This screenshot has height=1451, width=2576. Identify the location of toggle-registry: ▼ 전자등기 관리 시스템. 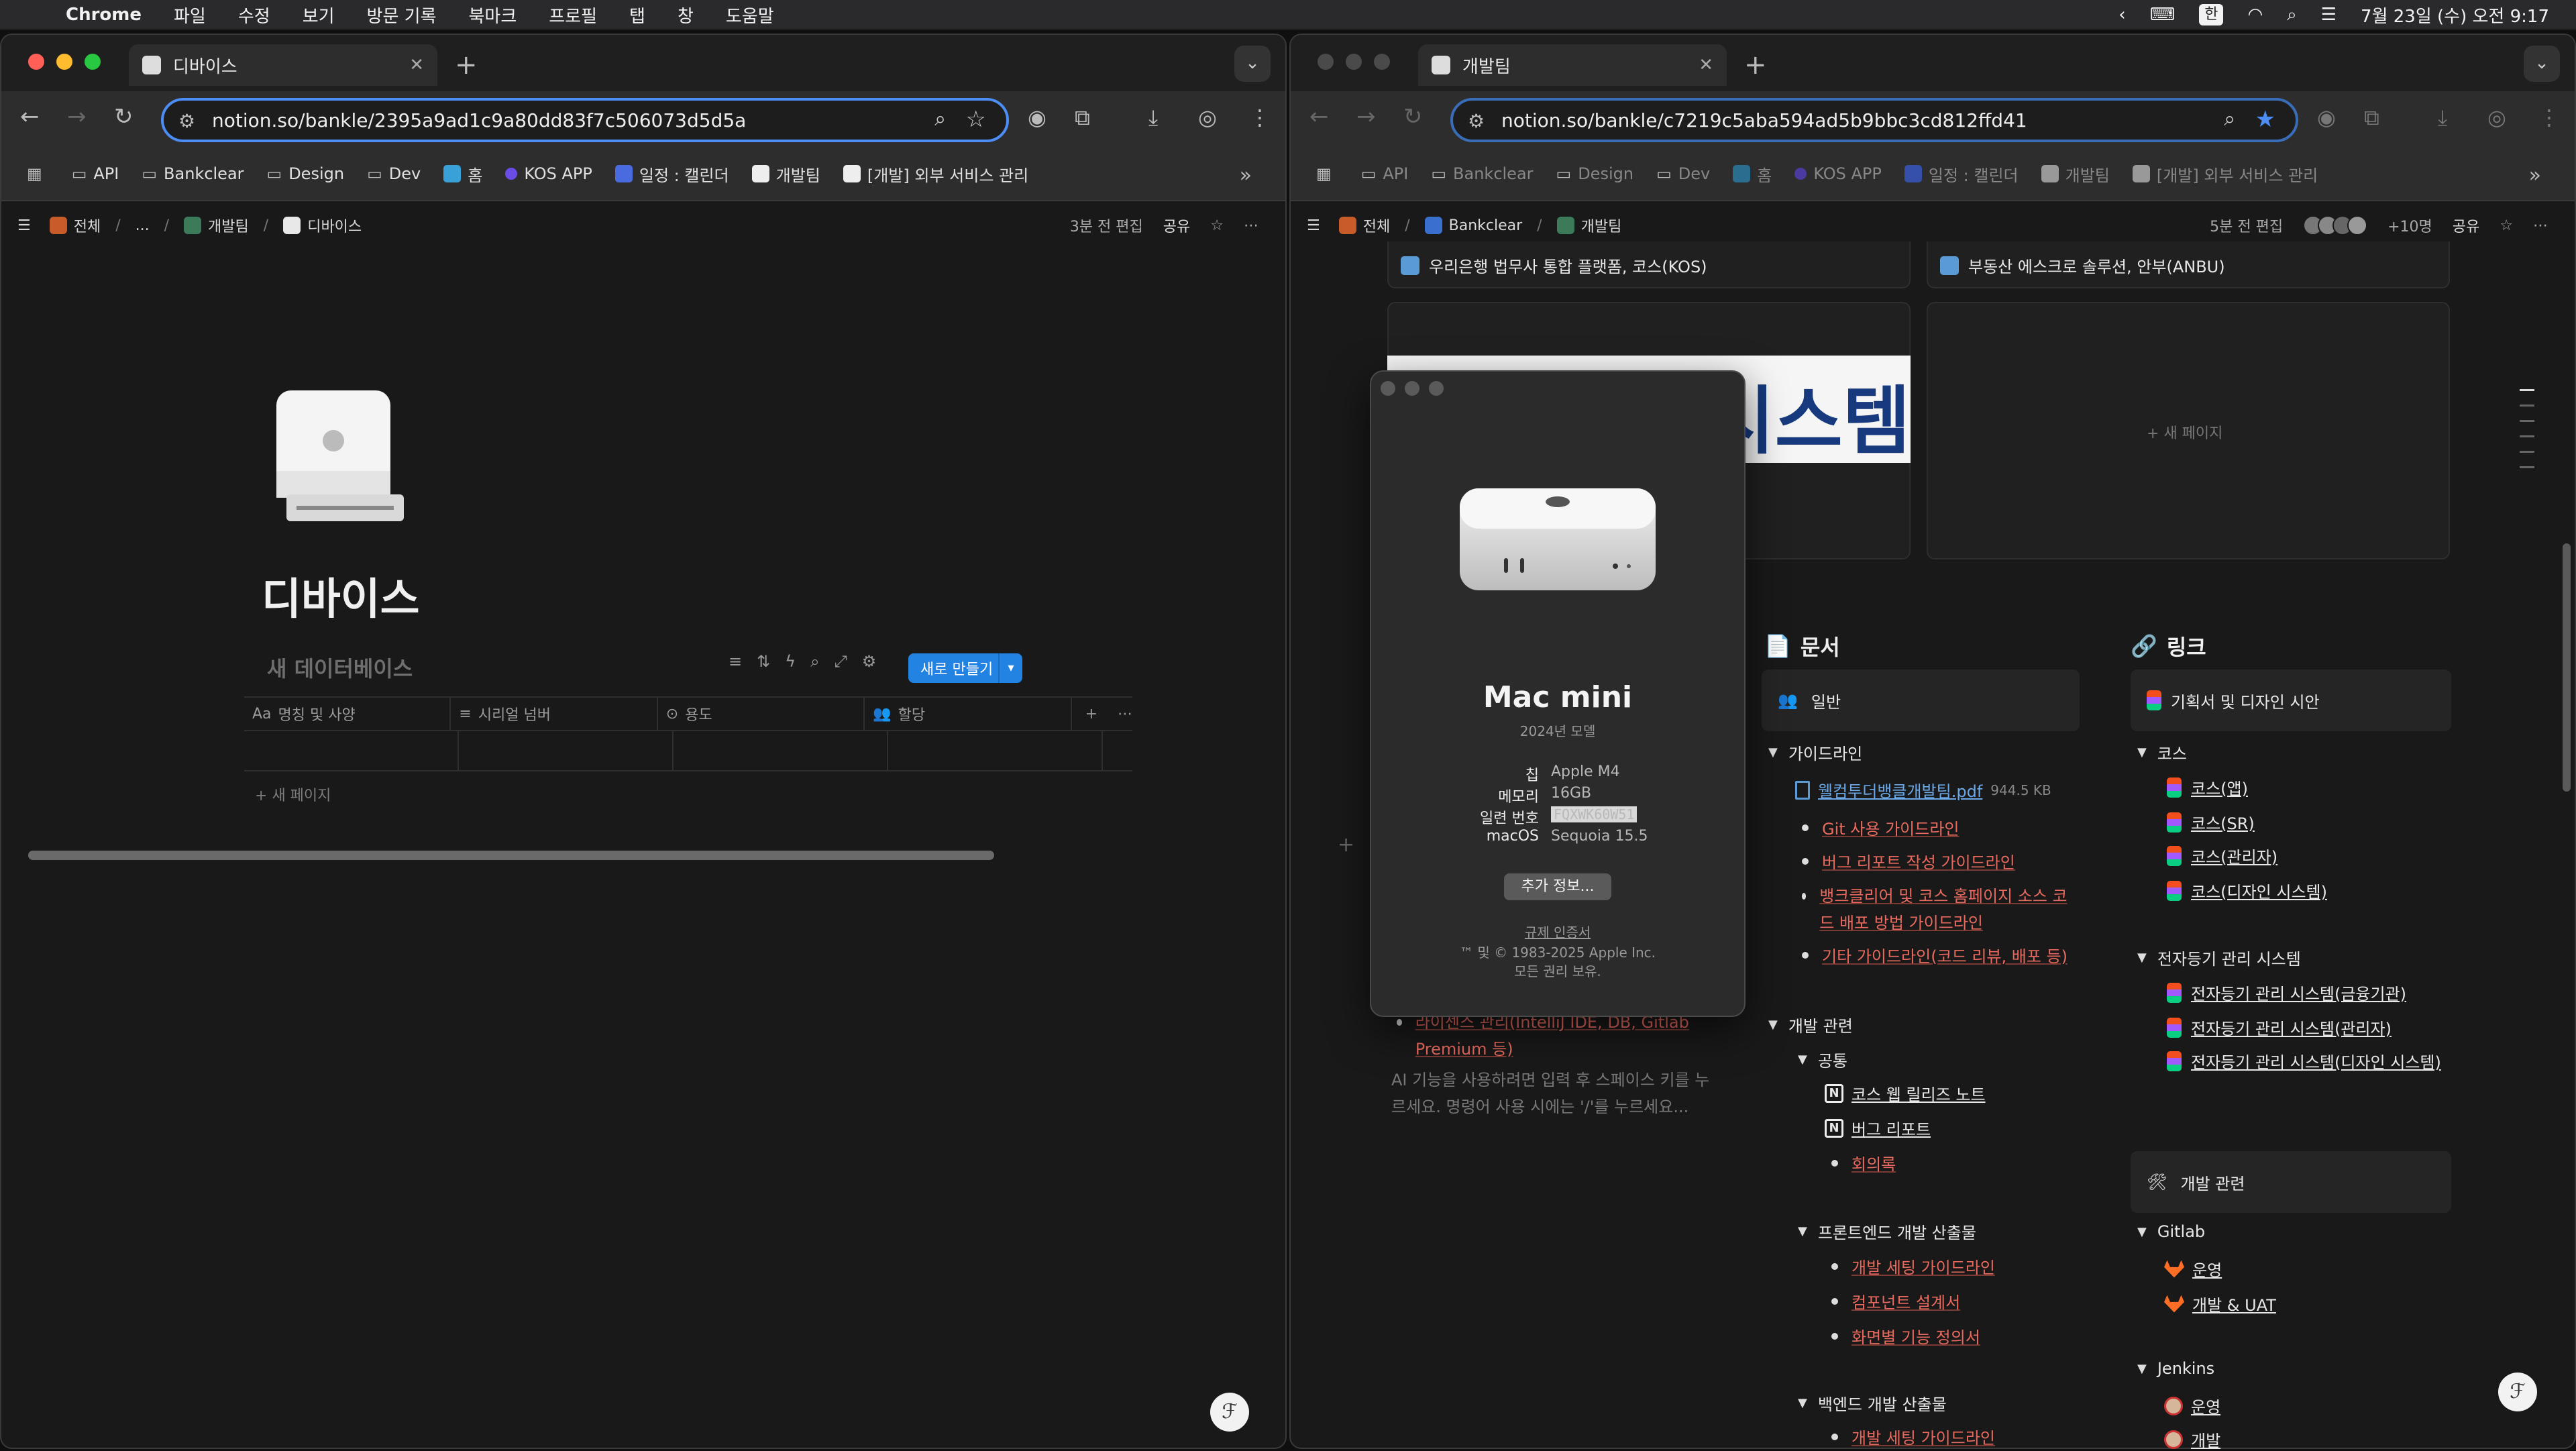
(2219, 957).